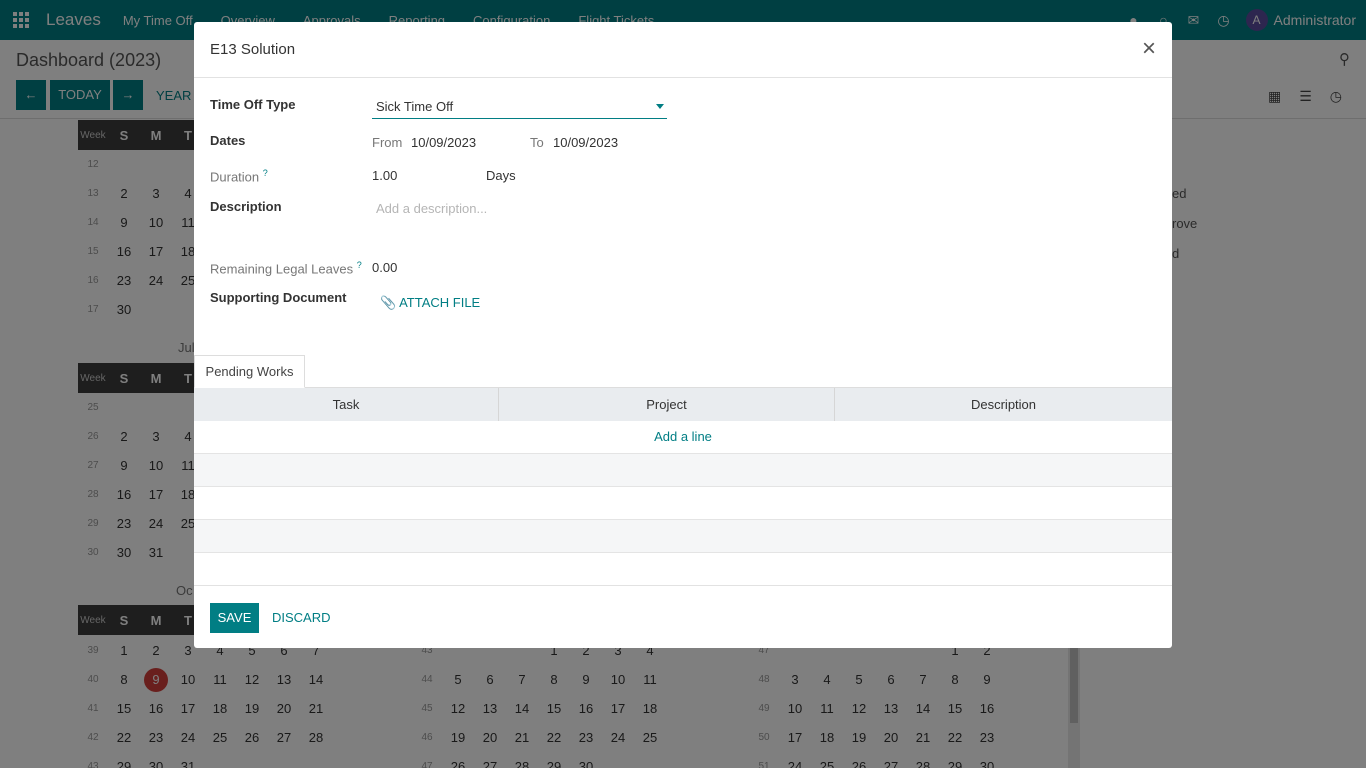 The height and width of the screenshot is (768, 1366). Describe the element at coordinates (384, 175) in the screenshot. I see `duration-field: 1.00` at that location.